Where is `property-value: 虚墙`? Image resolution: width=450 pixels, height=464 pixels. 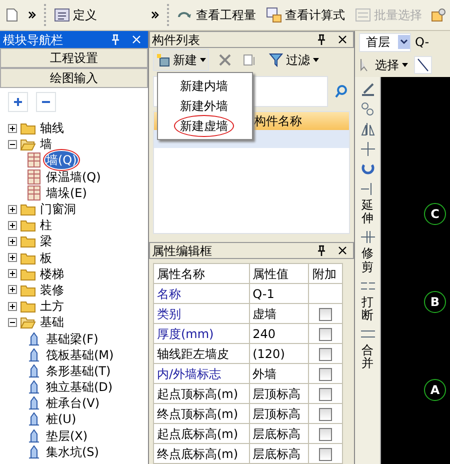 property-value: 虚墙 is located at coordinates (279, 314).